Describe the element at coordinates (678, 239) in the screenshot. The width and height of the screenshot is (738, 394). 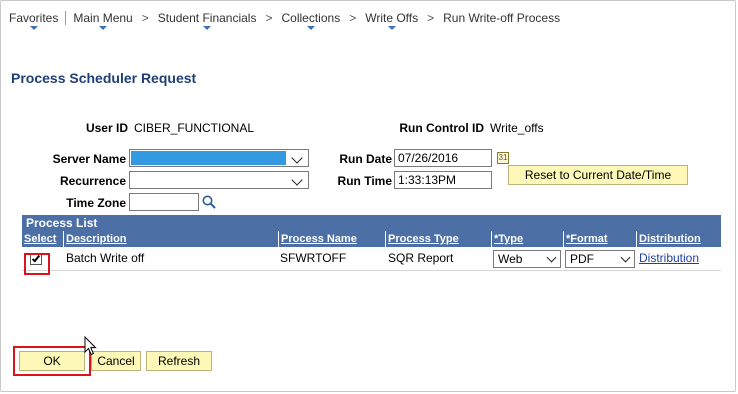
I see `column-header-distribution: Distribution` at that location.